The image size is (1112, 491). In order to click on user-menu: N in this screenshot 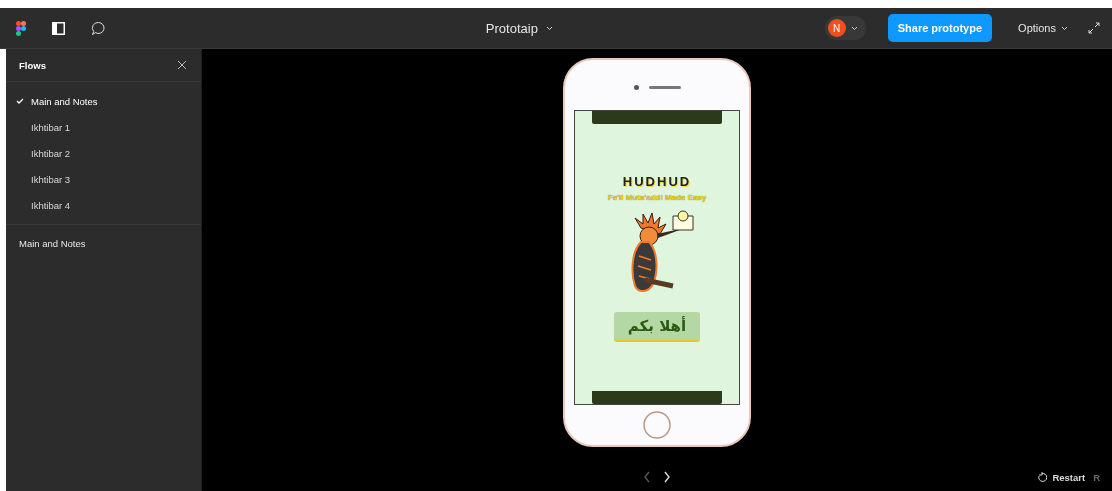, I will do `click(845, 28)`.